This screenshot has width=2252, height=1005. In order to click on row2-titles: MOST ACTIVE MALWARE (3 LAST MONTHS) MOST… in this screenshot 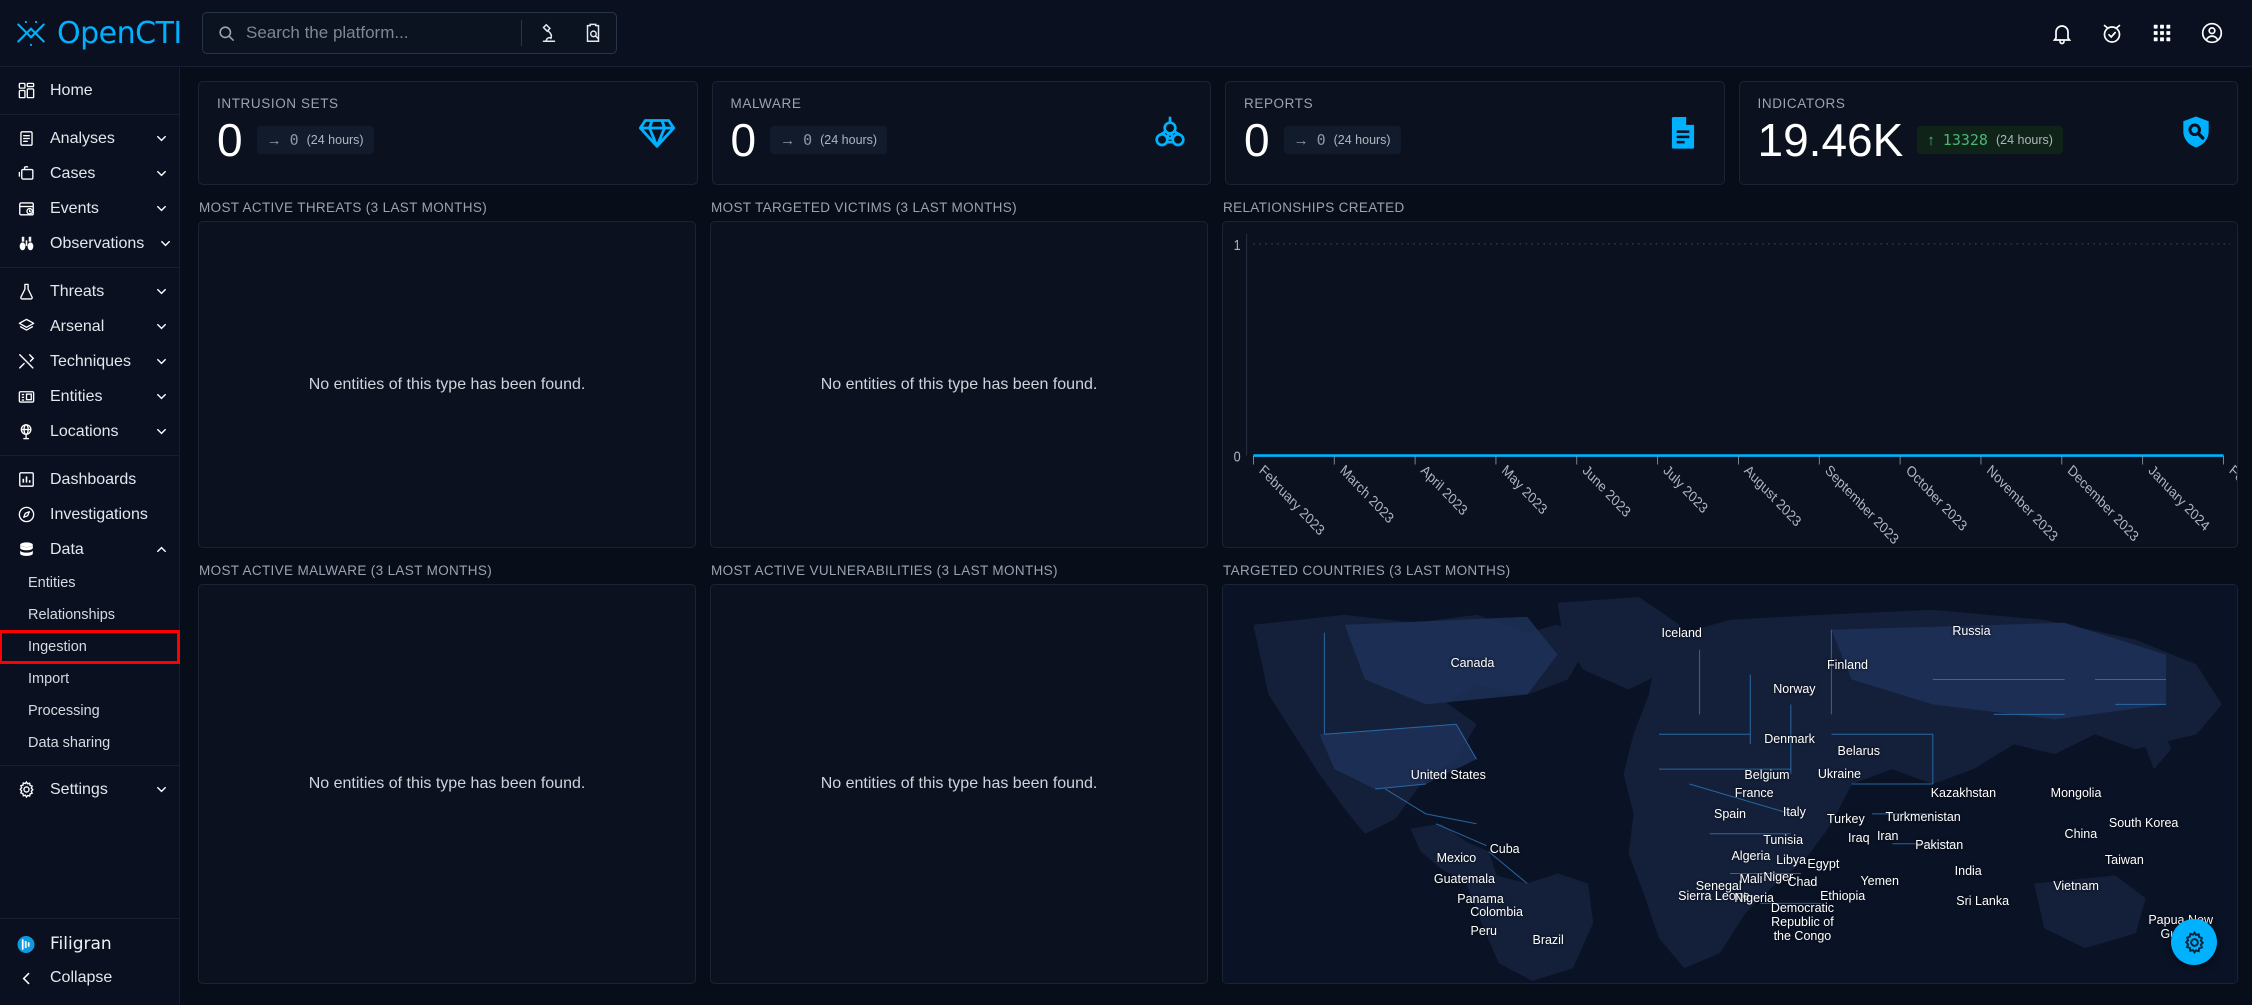, I will do `click(1218, 566)`.